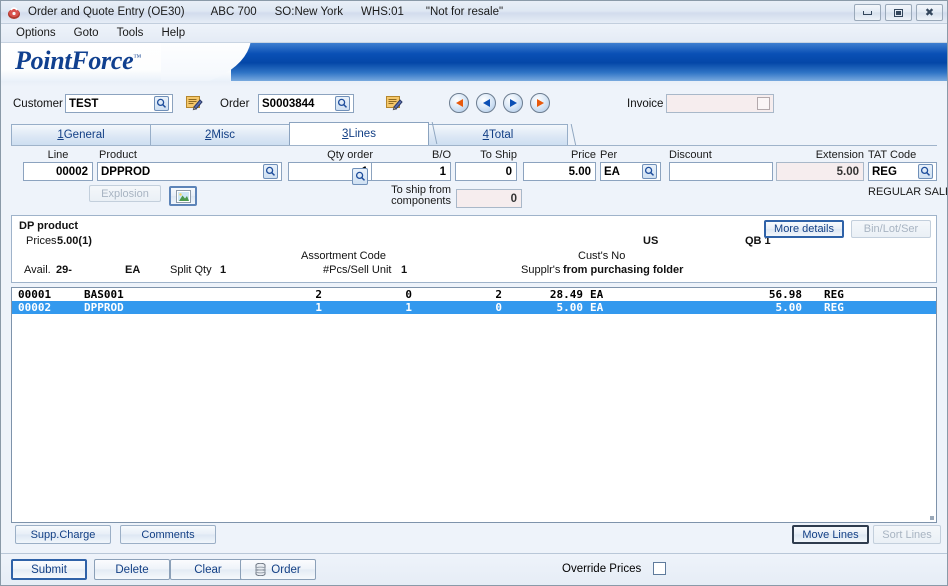 Image resolution: width=948 pixels, height=586 pixels. I want to click on product-input: DPPROD, so click(189, 171).